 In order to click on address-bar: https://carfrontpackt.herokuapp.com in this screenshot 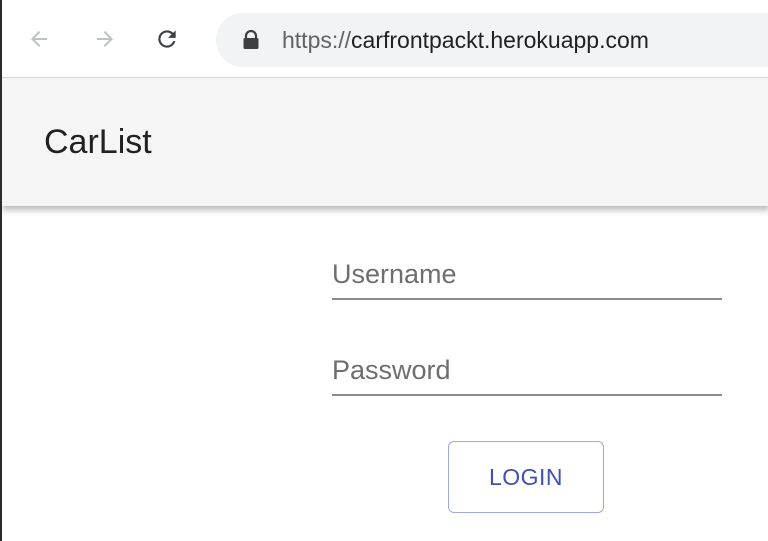, I will do `click(492, 40)`.